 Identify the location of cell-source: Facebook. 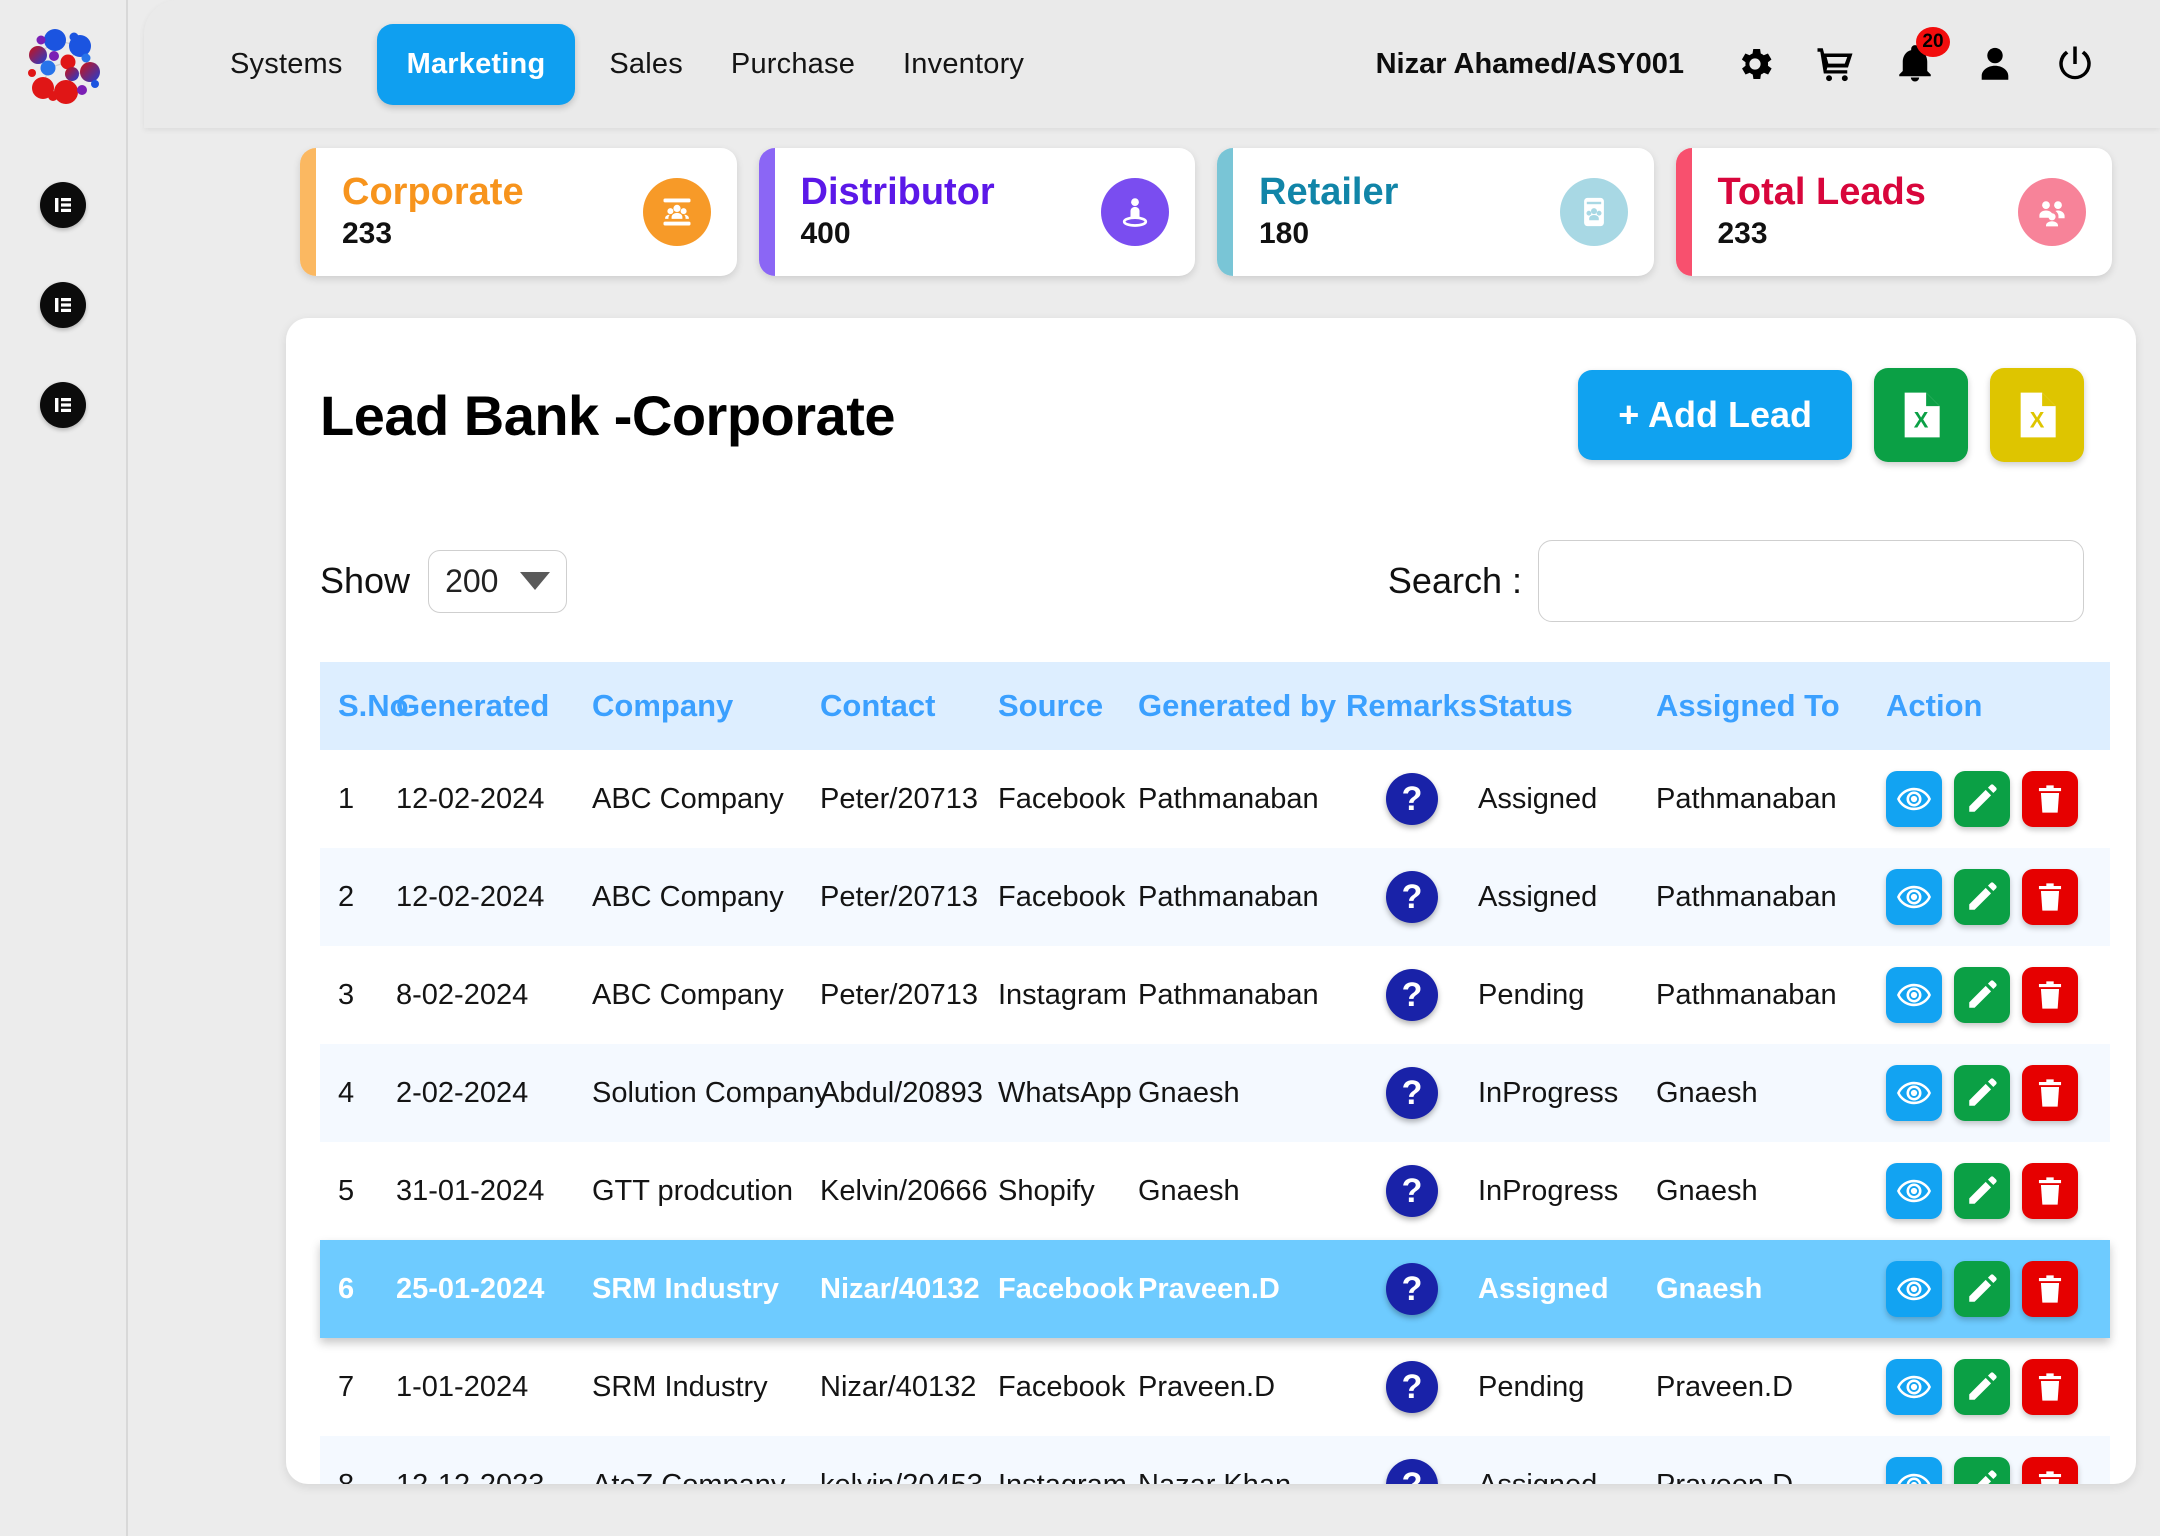
(1062, 896).